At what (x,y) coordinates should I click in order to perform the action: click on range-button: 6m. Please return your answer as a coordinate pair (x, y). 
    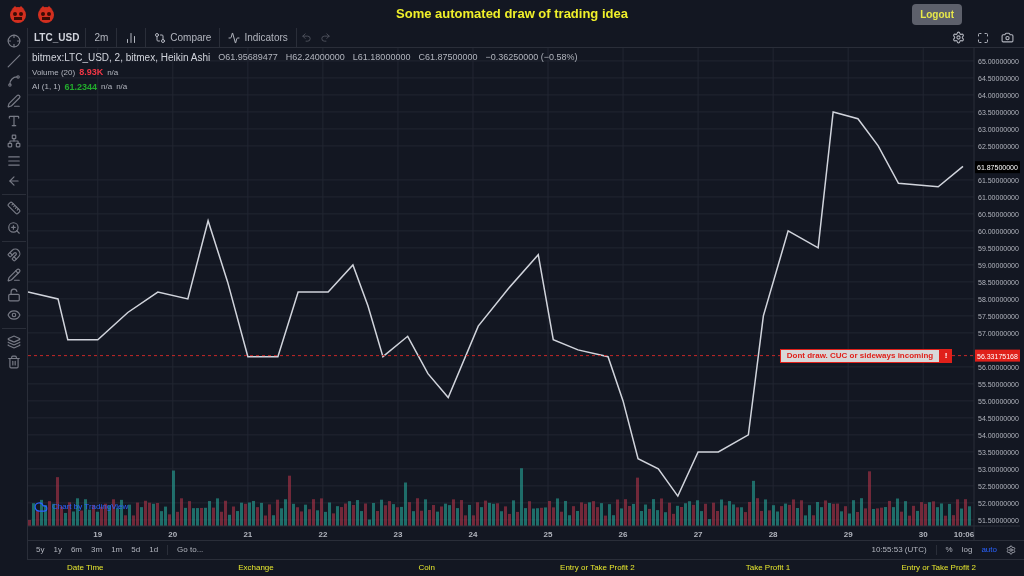
    Looking at the image, I should click on (76, 550).